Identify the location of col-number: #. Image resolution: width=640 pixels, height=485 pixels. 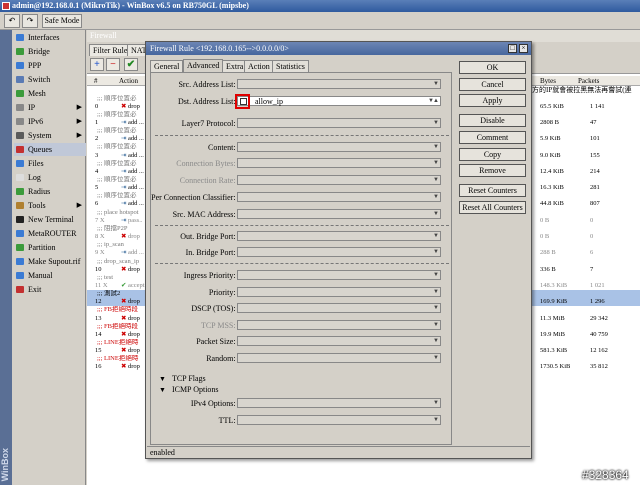
(96, 81).